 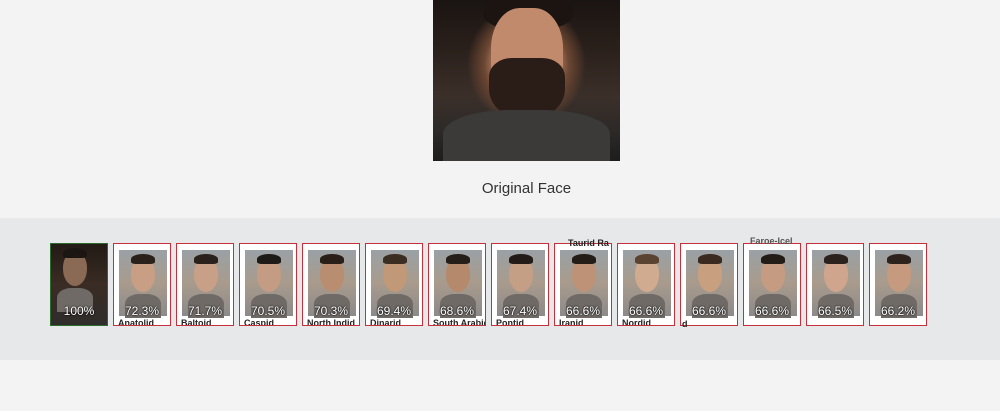 What do you see at coordinates (331, 322) in the screenshot?
I see `match-label: North Indid` at bounding box center [331, 322].